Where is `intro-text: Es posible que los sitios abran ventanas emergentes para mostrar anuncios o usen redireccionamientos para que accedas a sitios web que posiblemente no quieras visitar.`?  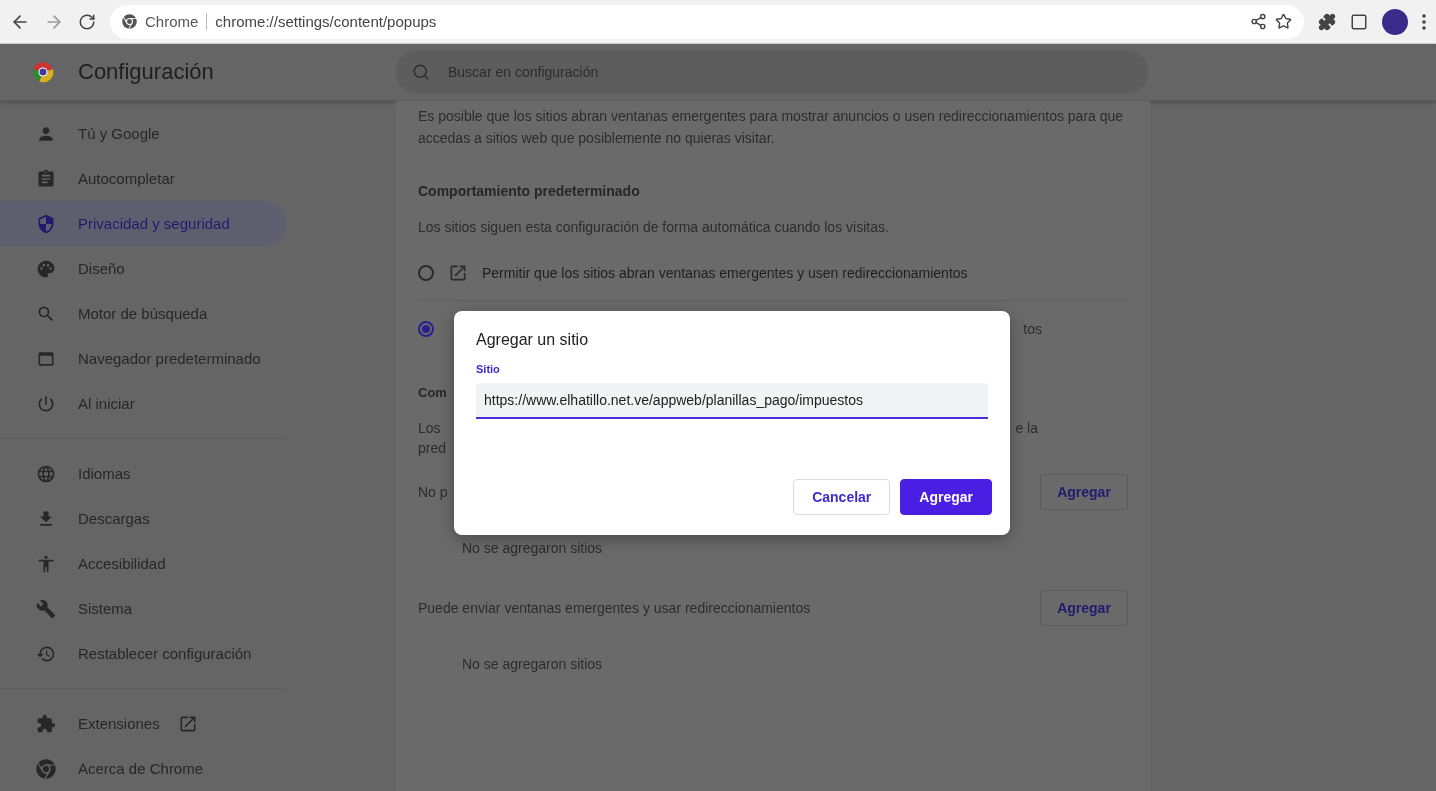 intro-text: Es posible que los sitios abran ventanas emergentes para mostrar anuncios o usen redireccionamientos para que accedas a sitios web que posiblemente no quieras visitar. is located at coordinates (771, 127).